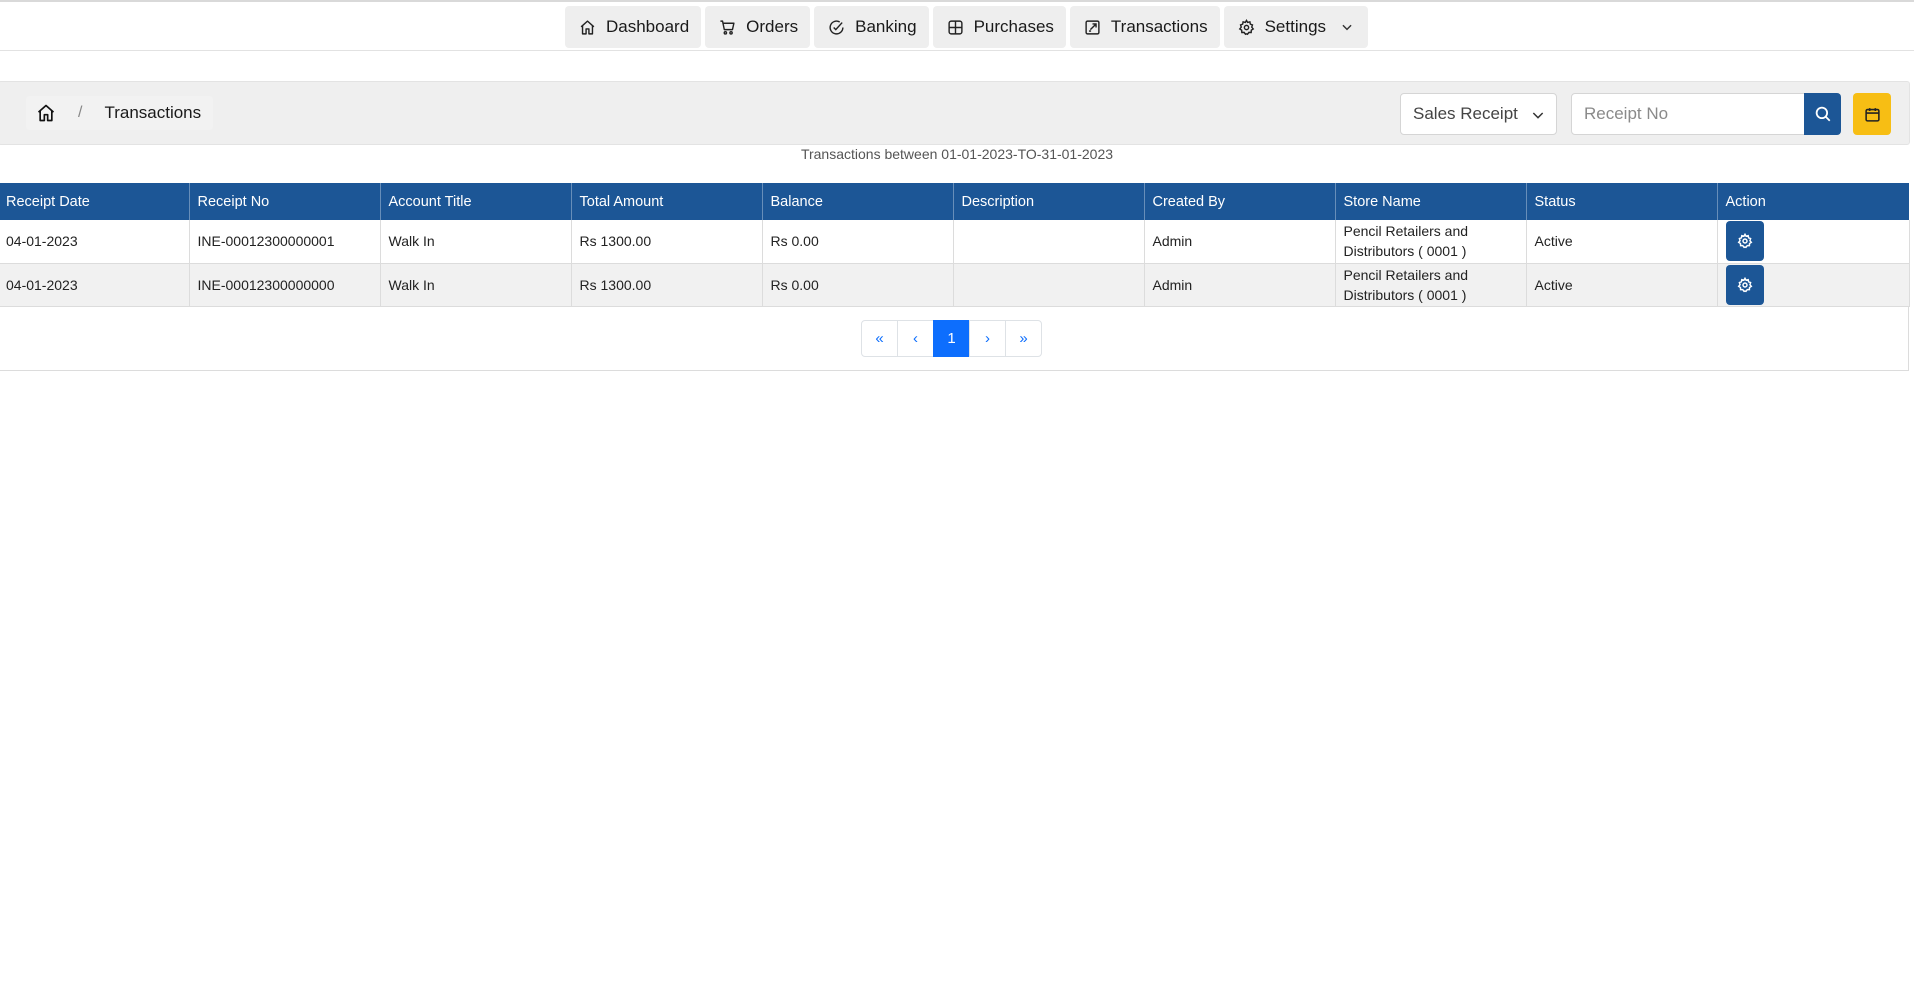 Image resolution: width=1914 pixels, height=983 pixels. What do you see at coordinates (1049, 201) in the screenshot?
I see `column-header: Description` at bounding box center [1049, 201].